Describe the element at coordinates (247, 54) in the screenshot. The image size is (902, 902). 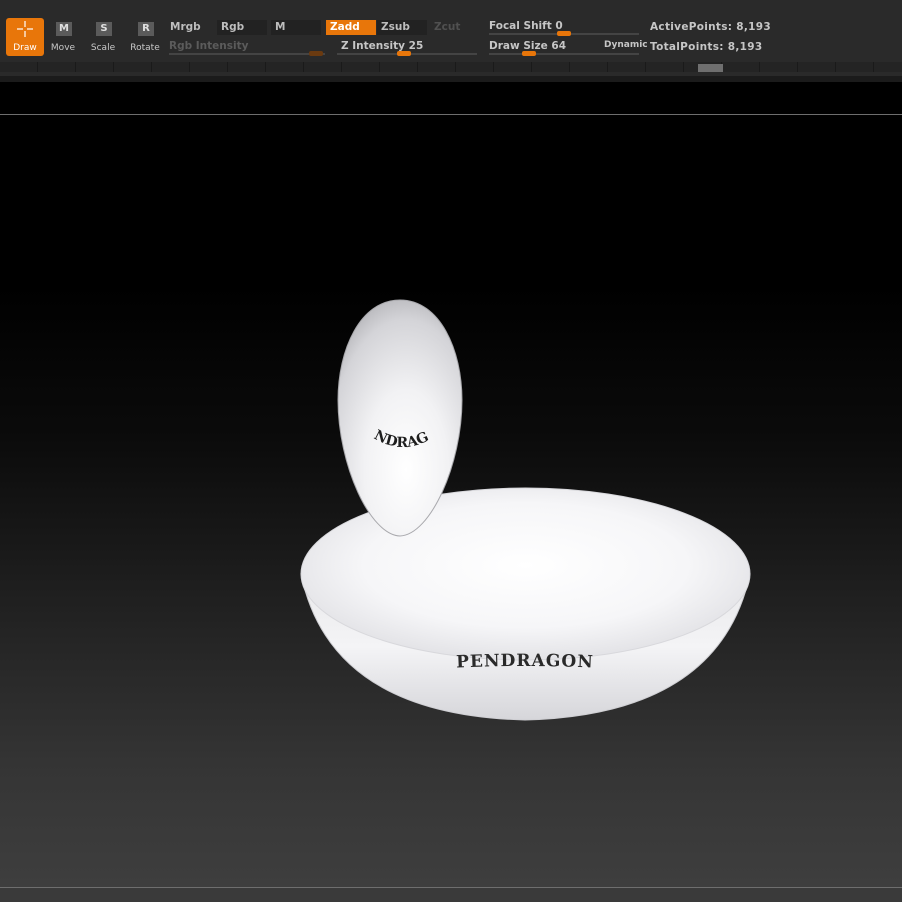
I see `rgb-intensity-track` at that location.